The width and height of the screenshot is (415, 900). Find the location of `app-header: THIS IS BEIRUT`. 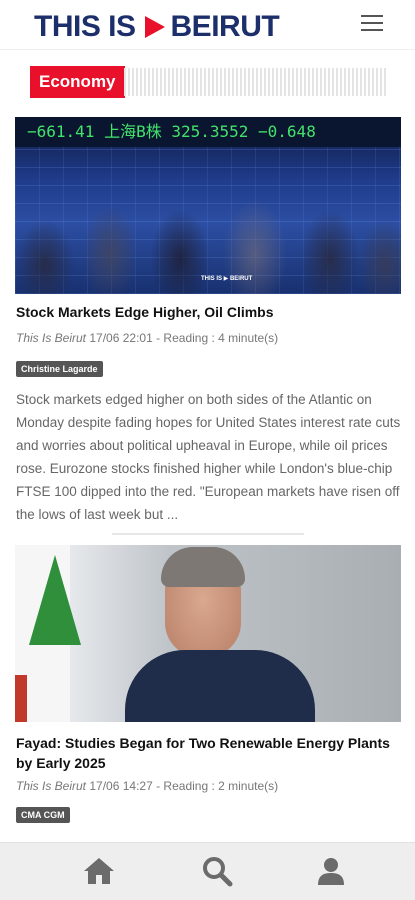

app-header: THIS IS BEIRUT is located at coordinates (207, 25).